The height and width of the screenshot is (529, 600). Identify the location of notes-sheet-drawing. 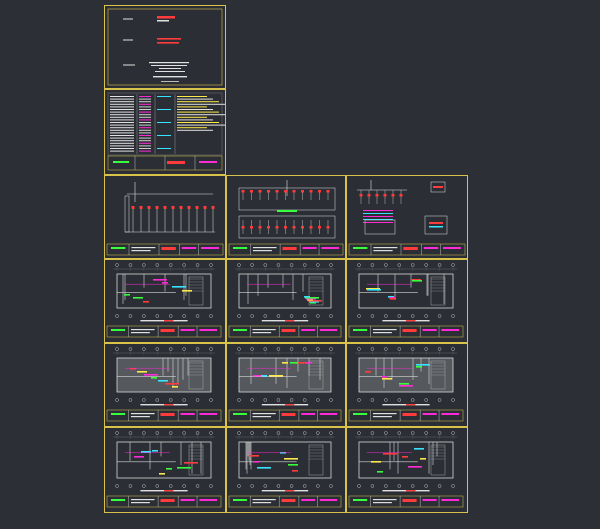
(166, 131).